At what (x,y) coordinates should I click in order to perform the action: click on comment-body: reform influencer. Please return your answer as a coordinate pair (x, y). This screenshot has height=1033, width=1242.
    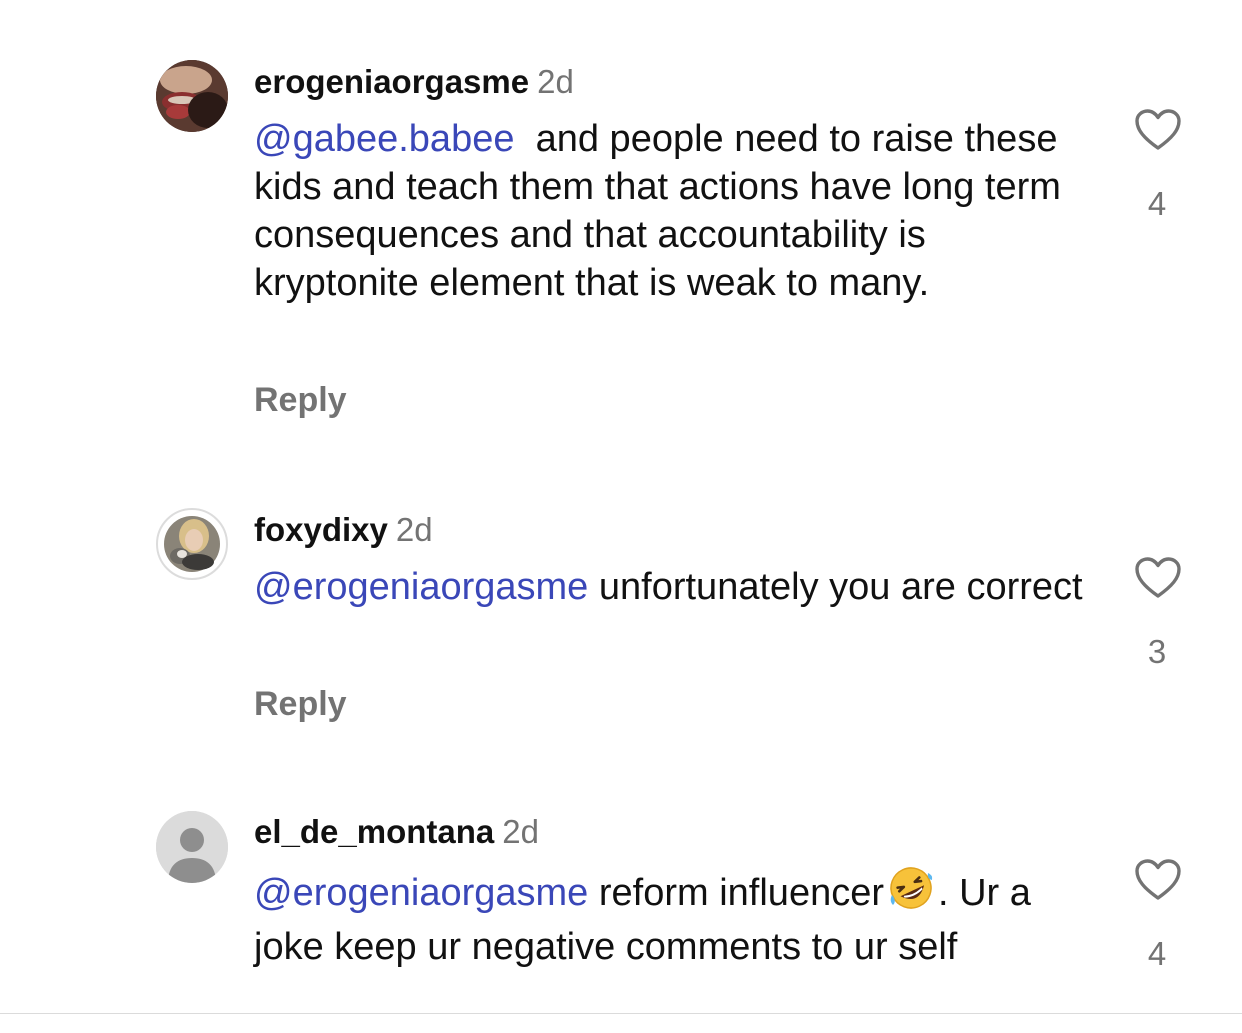
    Looking at the image, I should click on (736, 893).